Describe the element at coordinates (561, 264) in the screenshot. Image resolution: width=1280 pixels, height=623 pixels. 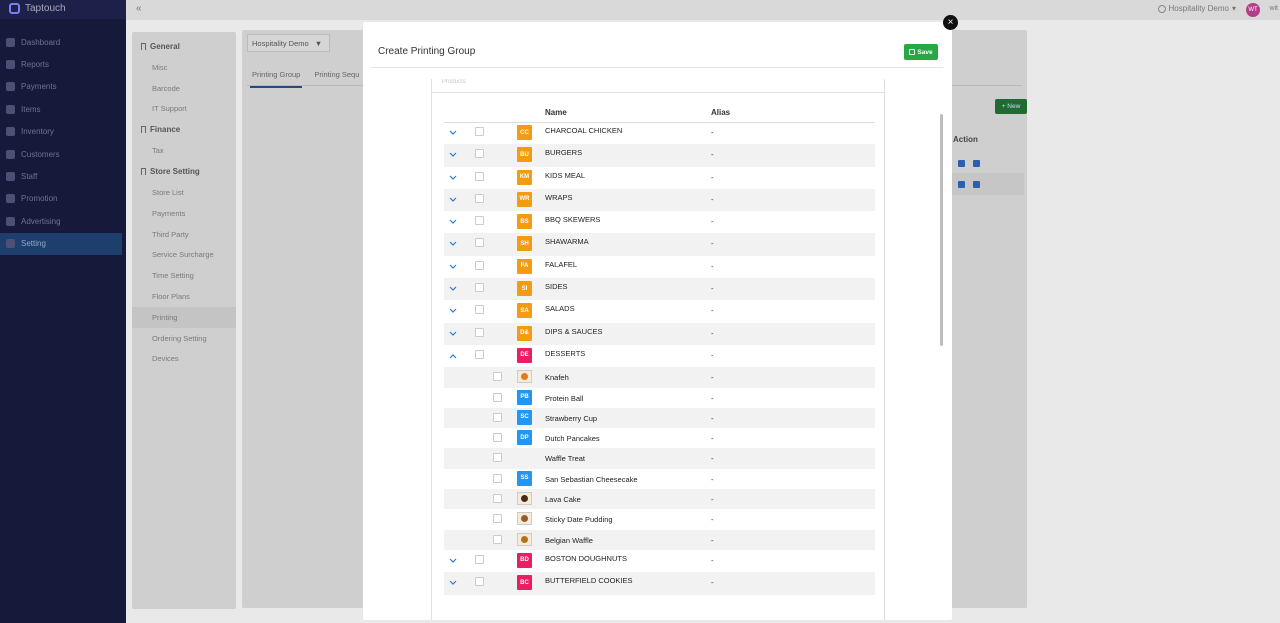
I see `category-name: FALAFEL` at that location.